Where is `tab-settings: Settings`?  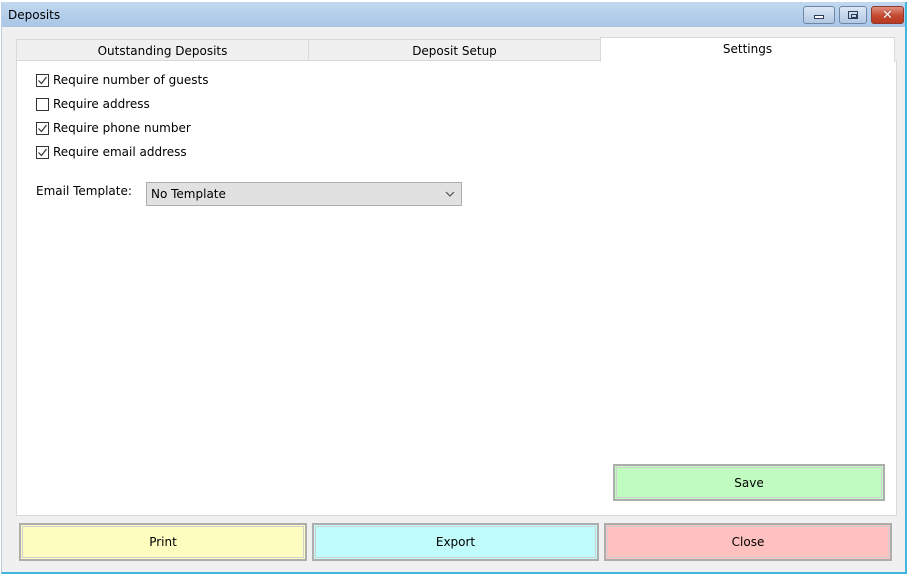 tab-settings: Settings is located at coordinates (747, 49).